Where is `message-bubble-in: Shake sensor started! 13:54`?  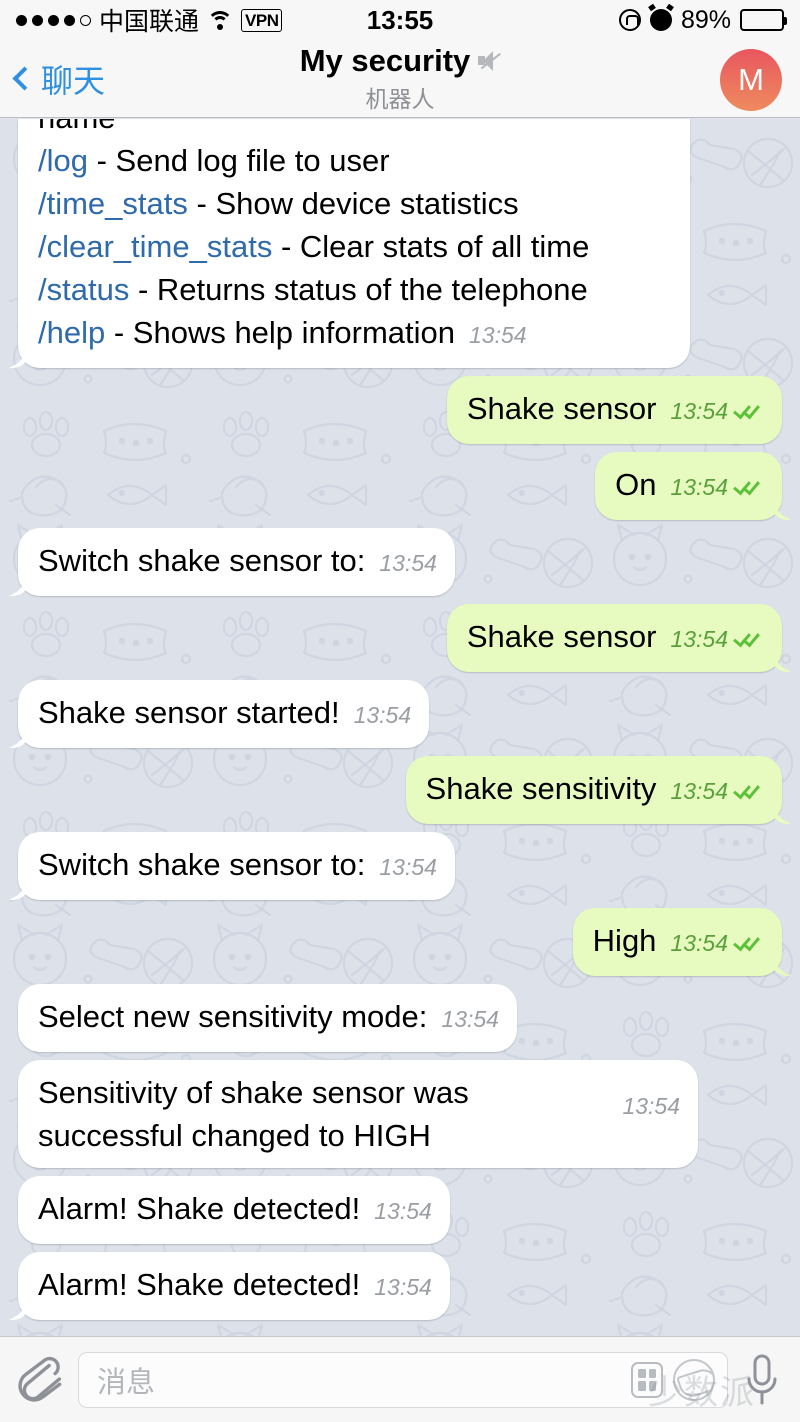
message-bubble-in: Shake sensor started! 13:54 is located at coordinates (224, 714).